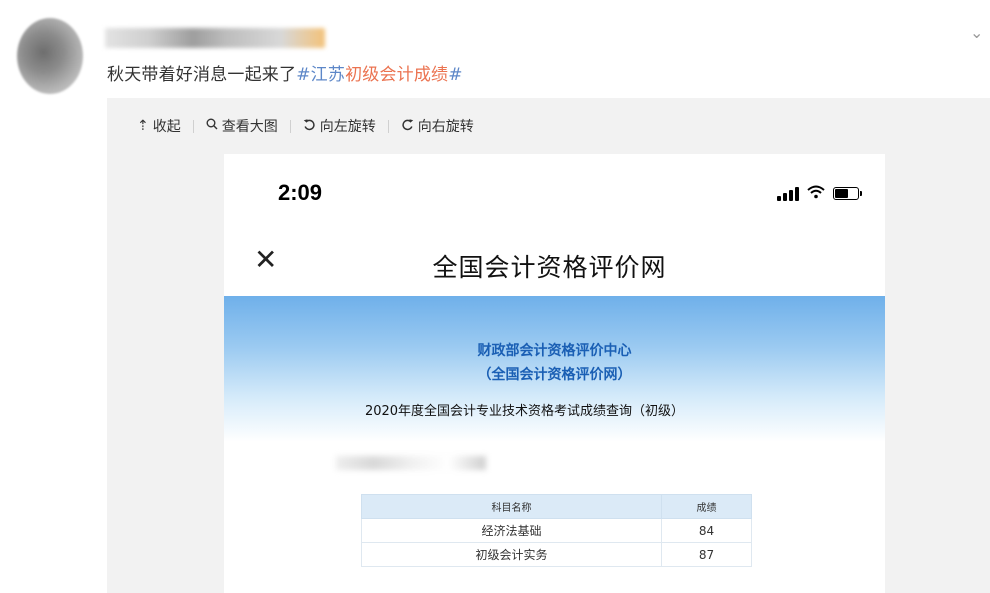 This screenshot has width=990, height=593. I want to click on chevron-down-icon: ⌄, so click(977, 33).